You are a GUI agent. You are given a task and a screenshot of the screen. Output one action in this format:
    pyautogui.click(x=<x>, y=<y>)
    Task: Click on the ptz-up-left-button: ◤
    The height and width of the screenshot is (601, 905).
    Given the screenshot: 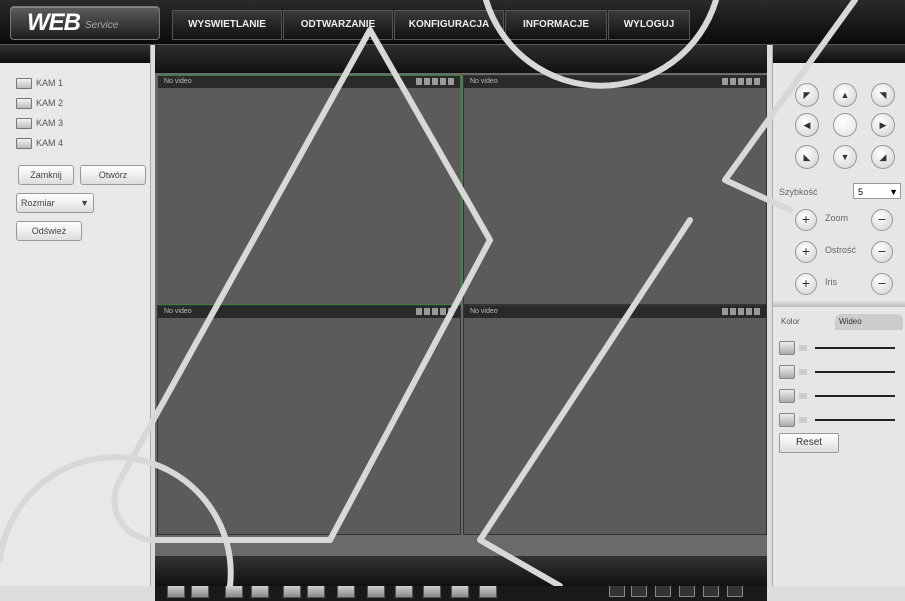 What is the action you would take?
    pyautogui.click(x=807, y=95)
    